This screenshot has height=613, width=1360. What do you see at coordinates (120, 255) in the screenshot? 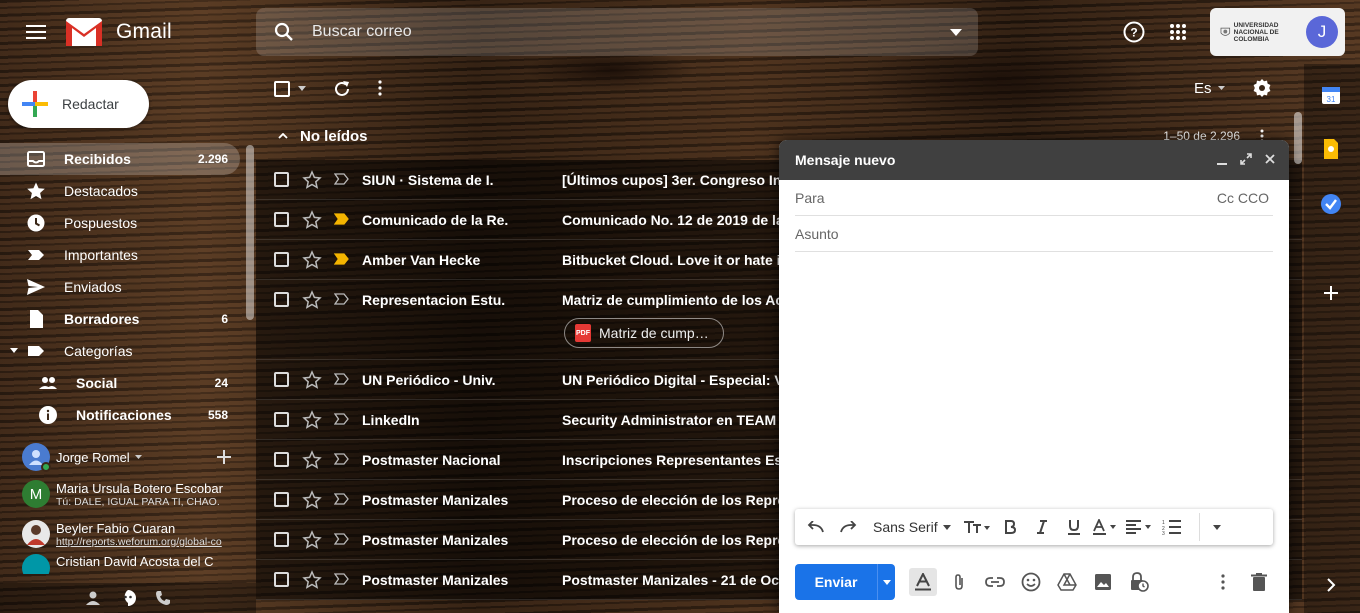
I see `sidebar-item-importantes: Importantes` at bounding box center [120, 255].